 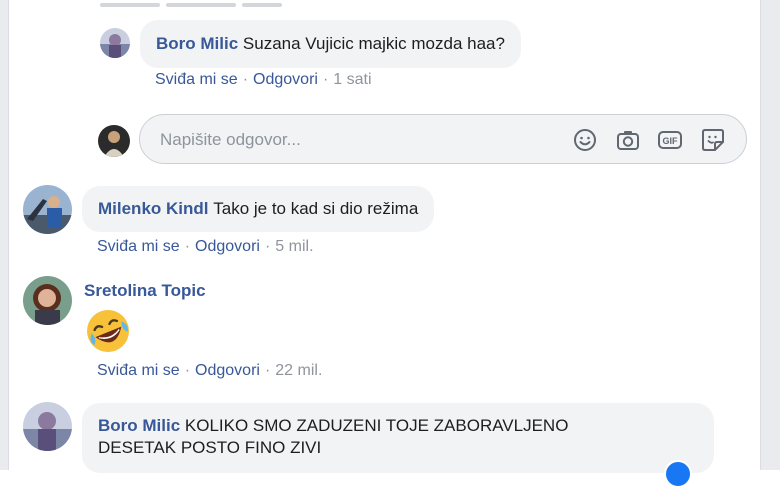 I want to click on svg-text: GIF, so click(x=671, y=141).